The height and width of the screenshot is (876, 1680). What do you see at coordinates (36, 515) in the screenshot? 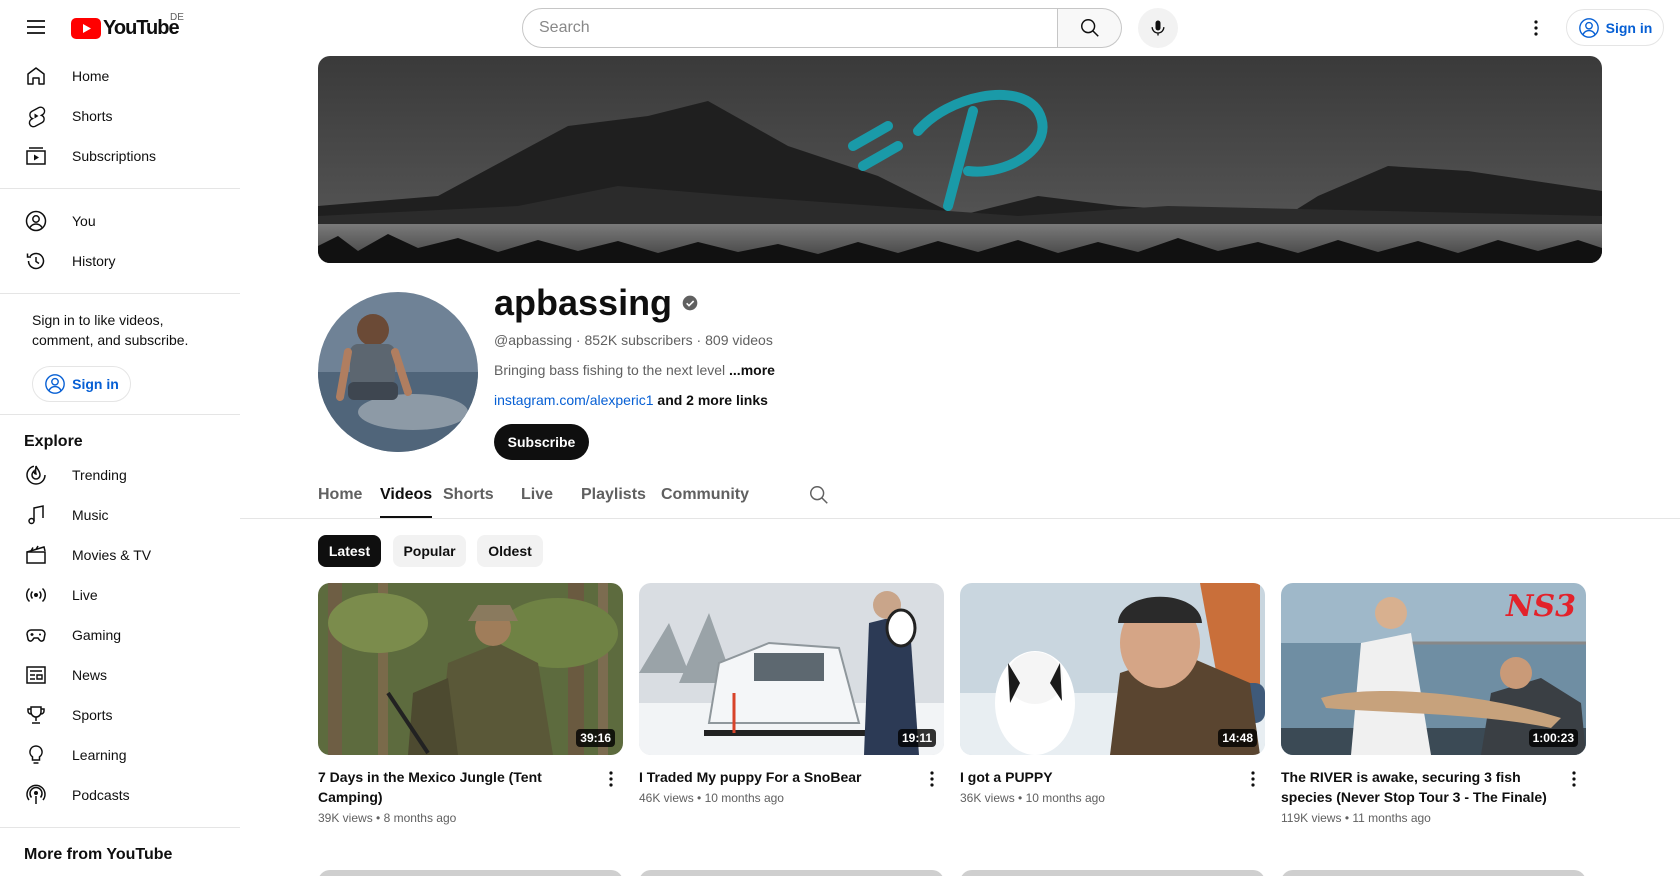
I see `music-icon` at bounding box center [36, 515].